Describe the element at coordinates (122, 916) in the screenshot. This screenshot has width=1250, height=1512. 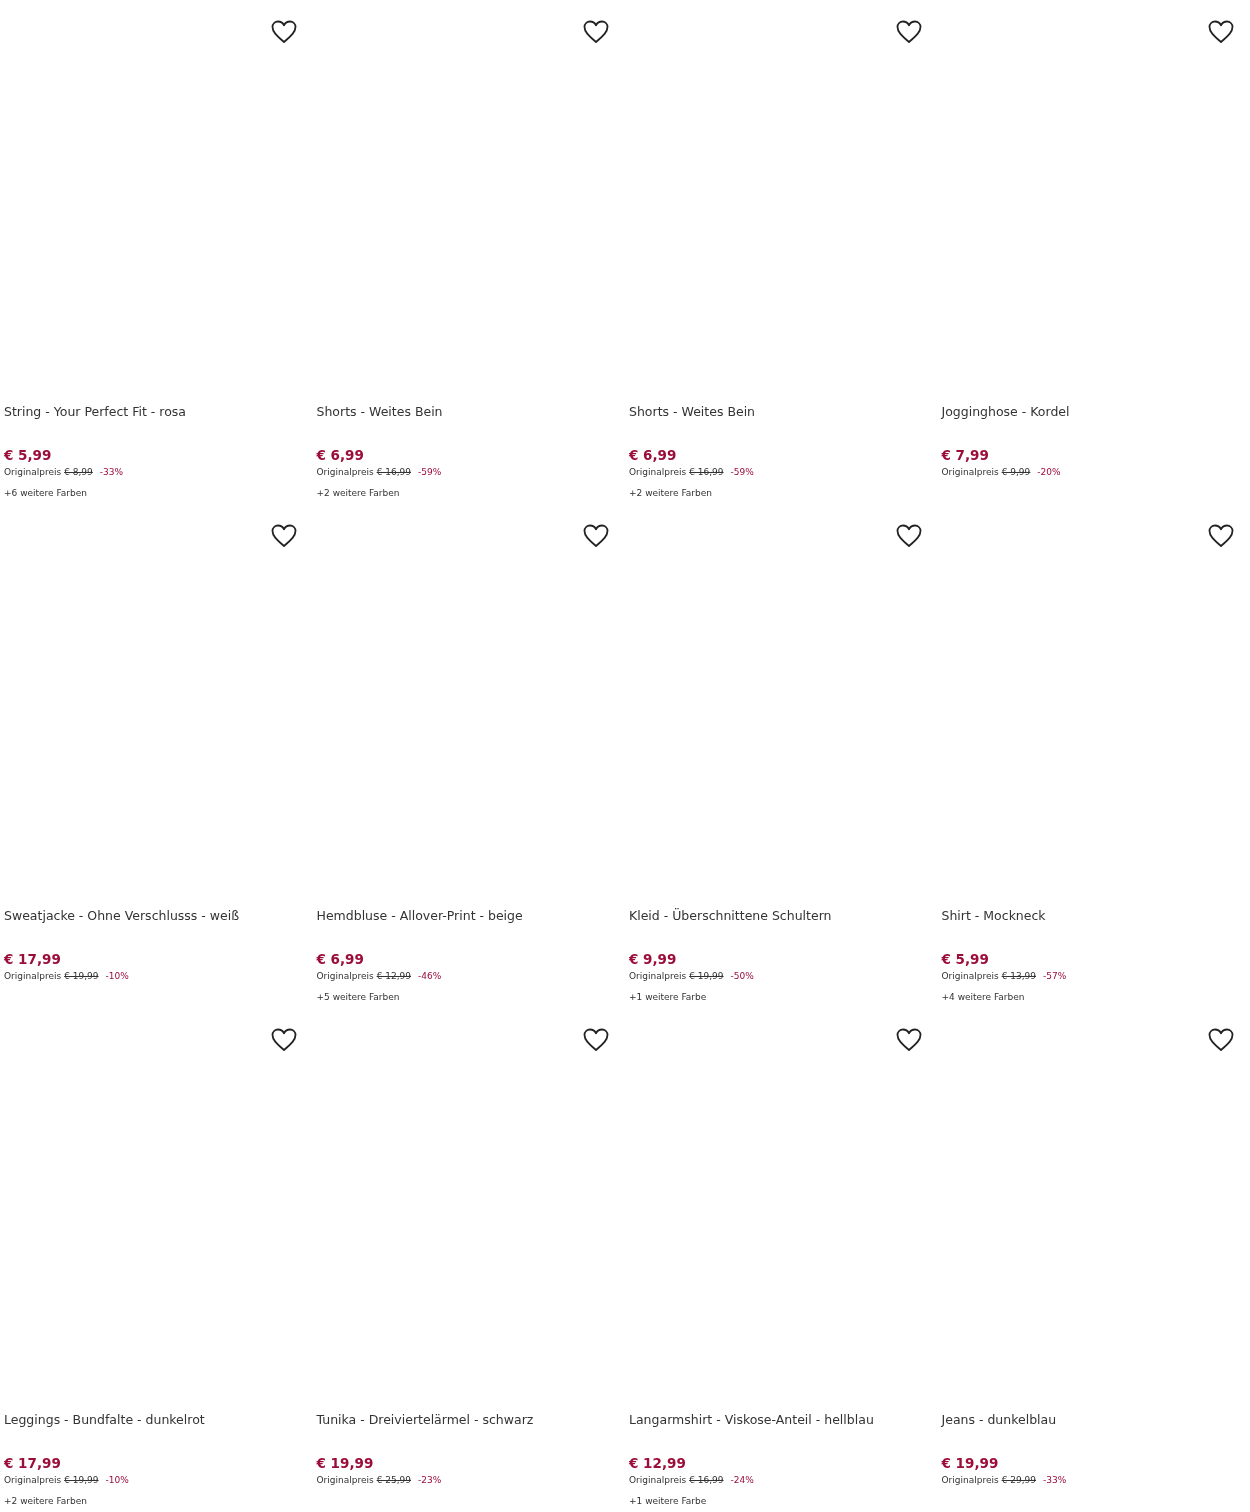
I see `product-name: Sweatjacke - Ohne Verschlusss - weiß` at that location.